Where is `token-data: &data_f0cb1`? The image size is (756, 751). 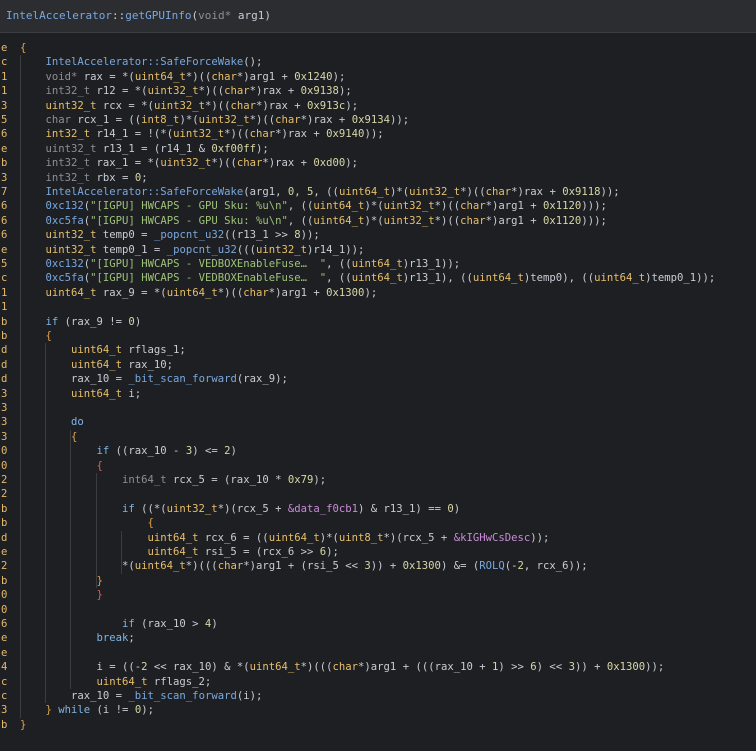 token-data: &data_f0cb1 is located at coordinates (323, 509).